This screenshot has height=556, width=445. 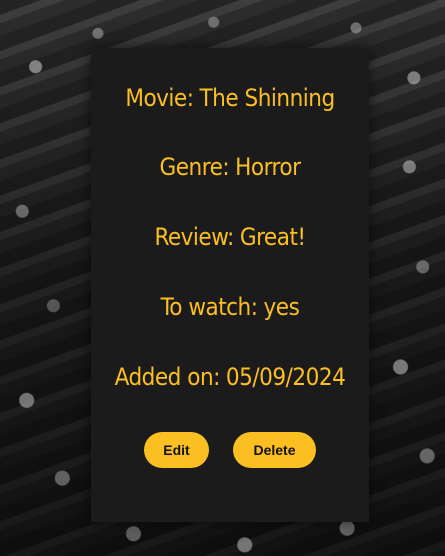 What do you see at coordinates (281, 307) in the screenshot?
I see `to-watch-value: yes` at bounding box center [281, 307].